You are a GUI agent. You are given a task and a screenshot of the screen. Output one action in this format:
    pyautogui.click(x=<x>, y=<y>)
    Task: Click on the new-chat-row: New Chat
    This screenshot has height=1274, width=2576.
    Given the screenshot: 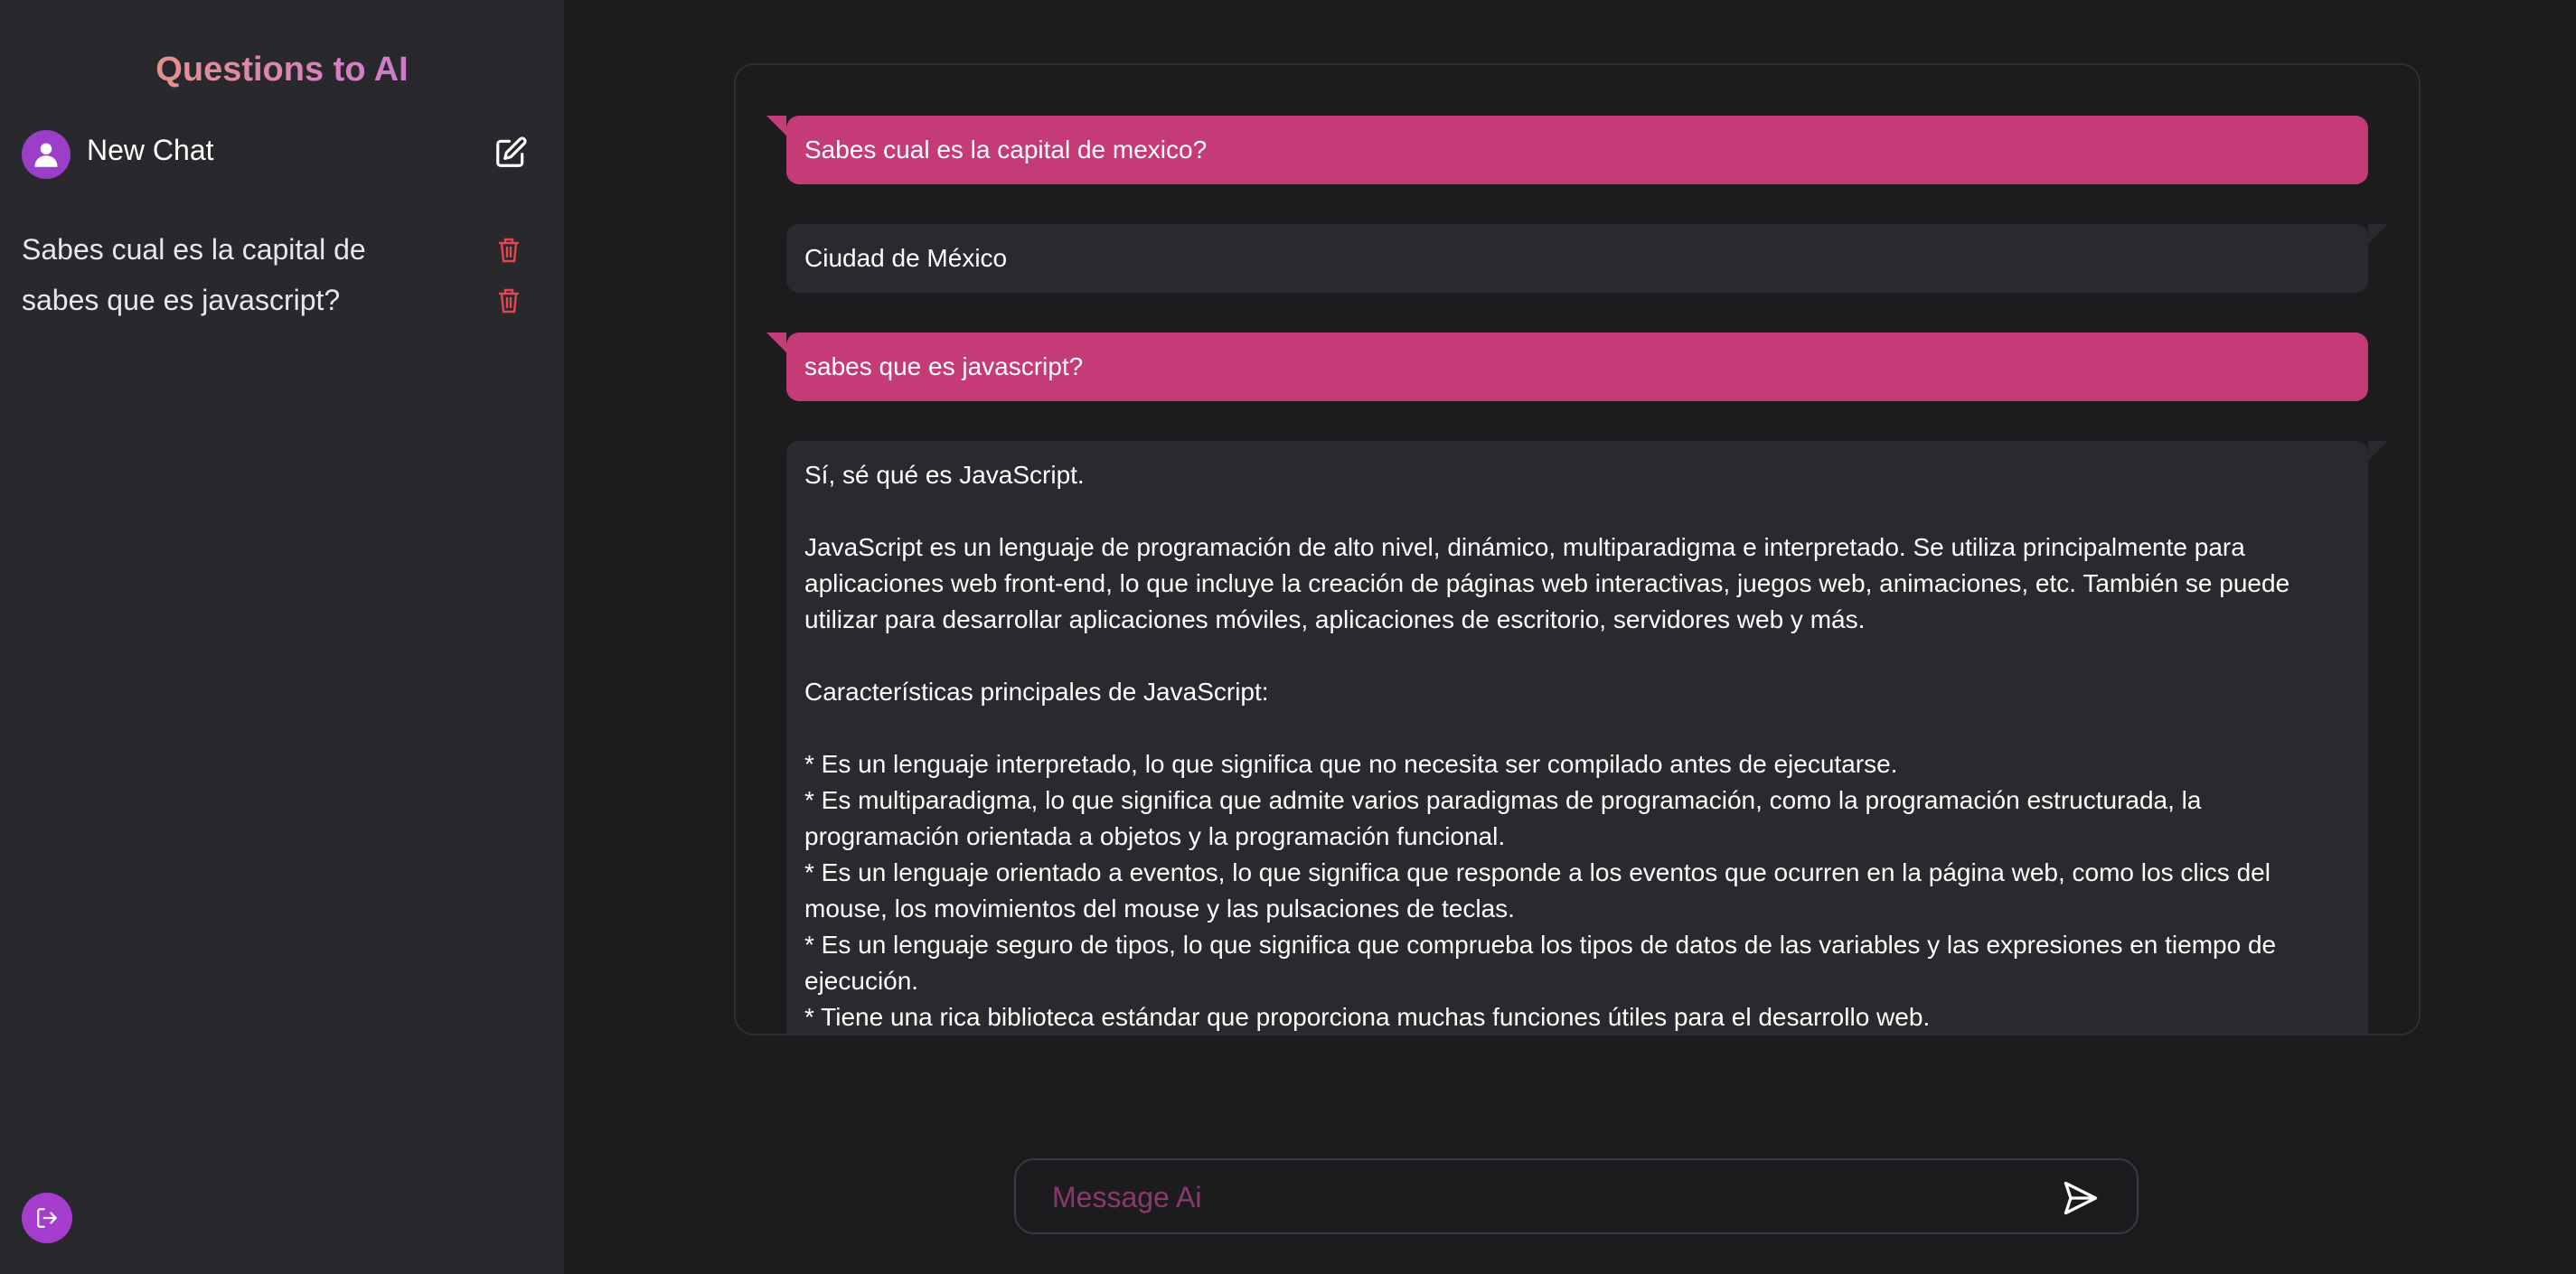 What is the action you would take?
    pyautogui.click(x=275, y=152)
    